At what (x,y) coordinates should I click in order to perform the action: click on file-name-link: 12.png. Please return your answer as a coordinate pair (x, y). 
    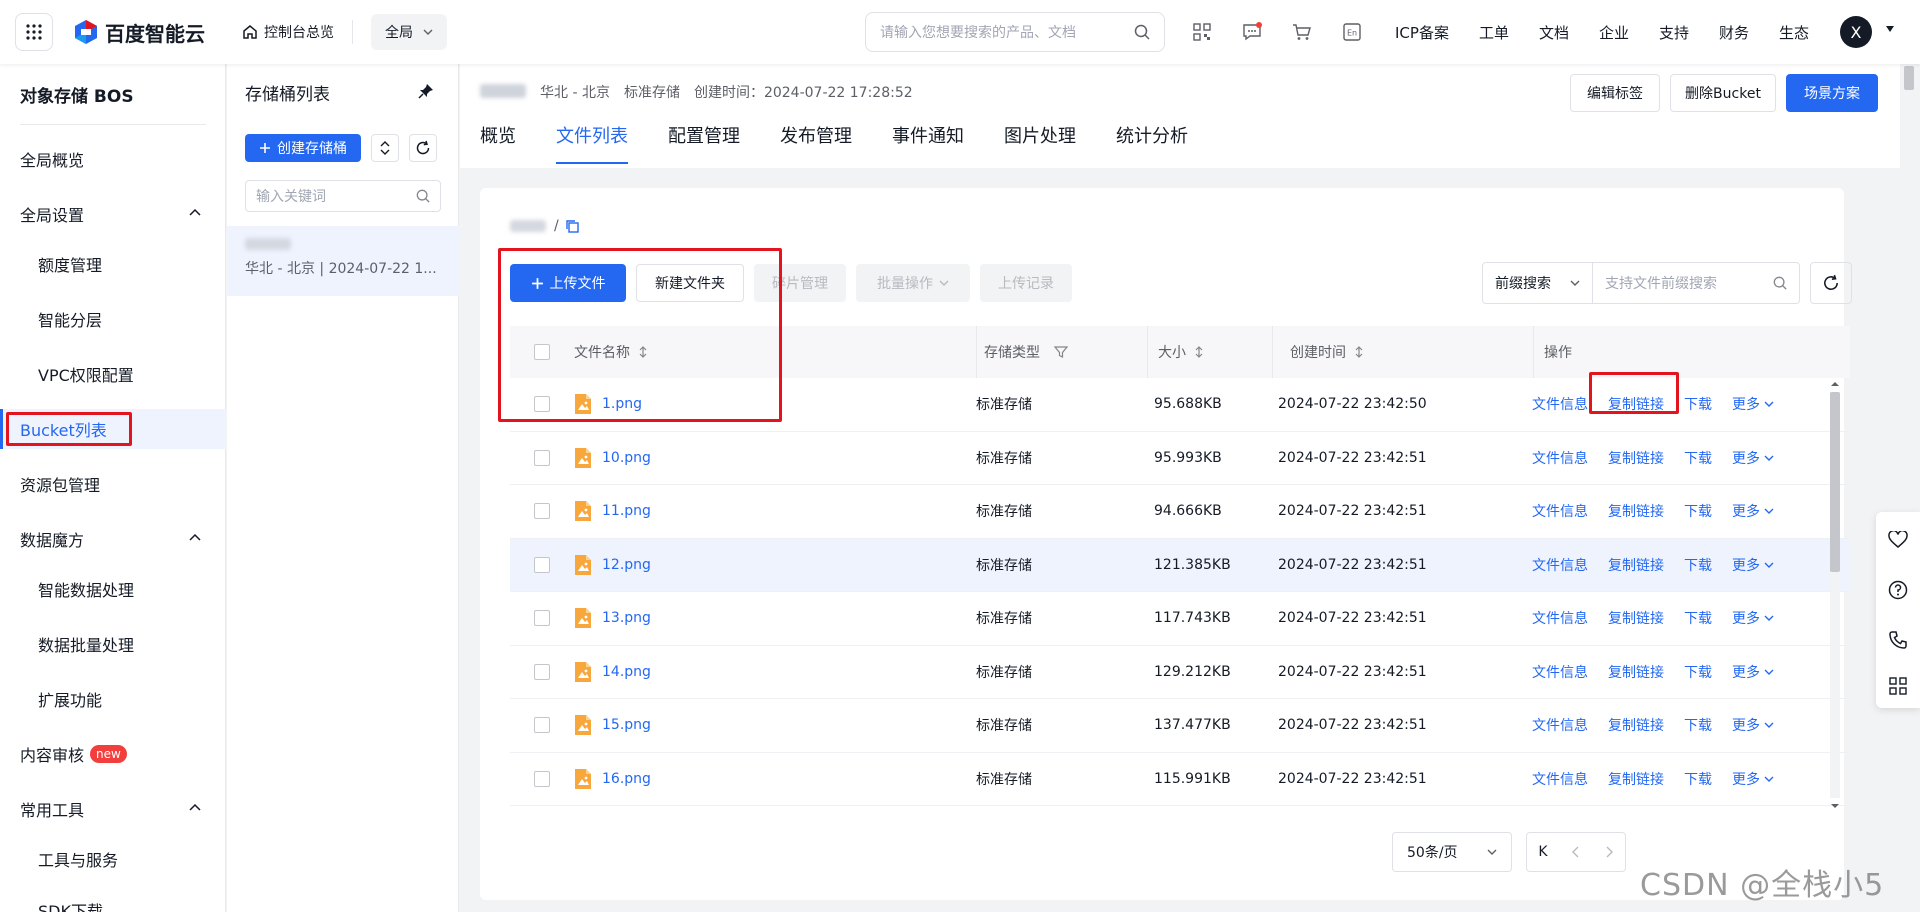
    Looking at the image, I should click on (626, 565).